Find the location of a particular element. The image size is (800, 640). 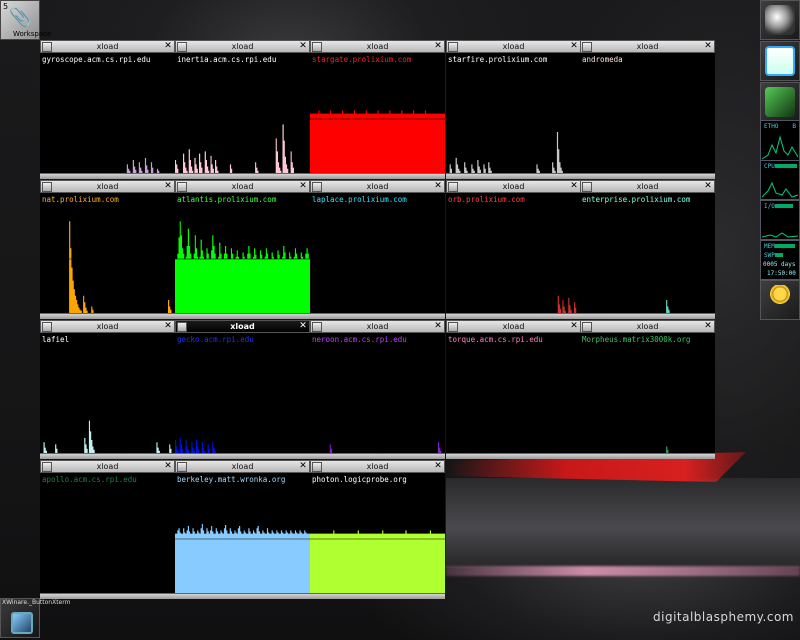

iconified-window: XWinare._ButtonXterm is located at coordinates (35, 618).